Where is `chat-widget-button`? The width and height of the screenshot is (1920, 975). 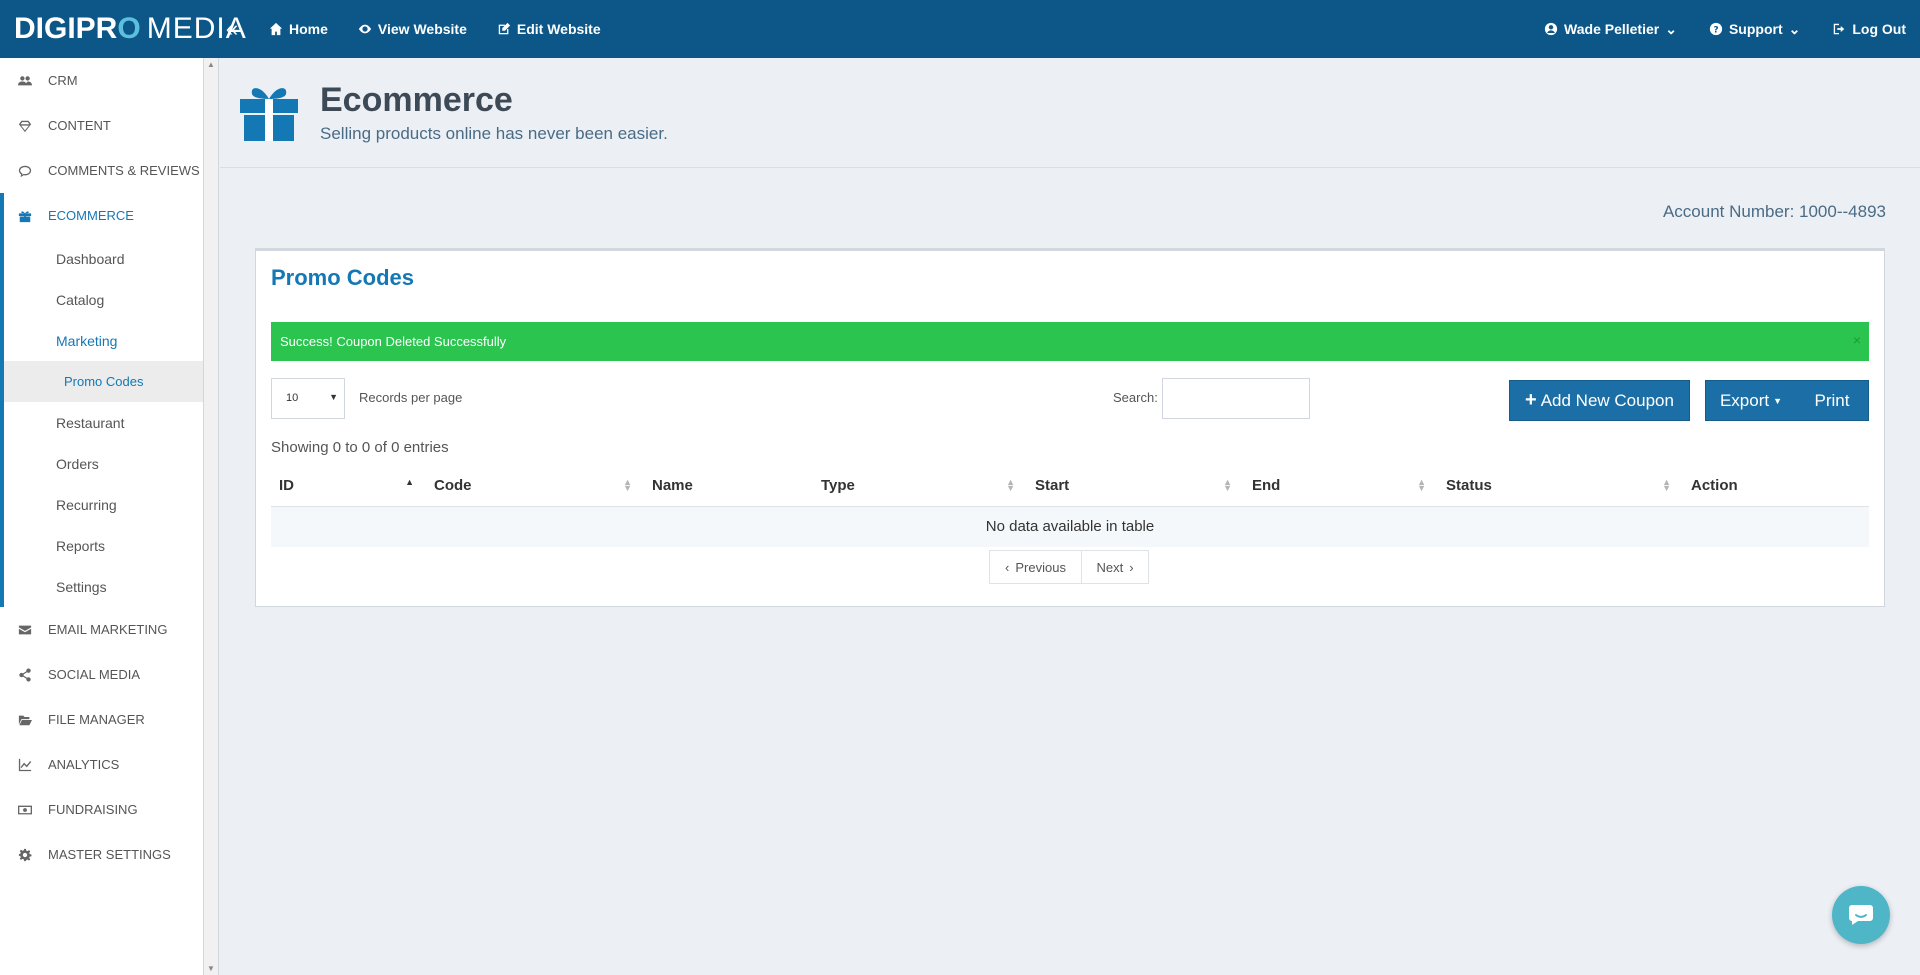 chat-widget-button is located at coordinates (1861, 915).